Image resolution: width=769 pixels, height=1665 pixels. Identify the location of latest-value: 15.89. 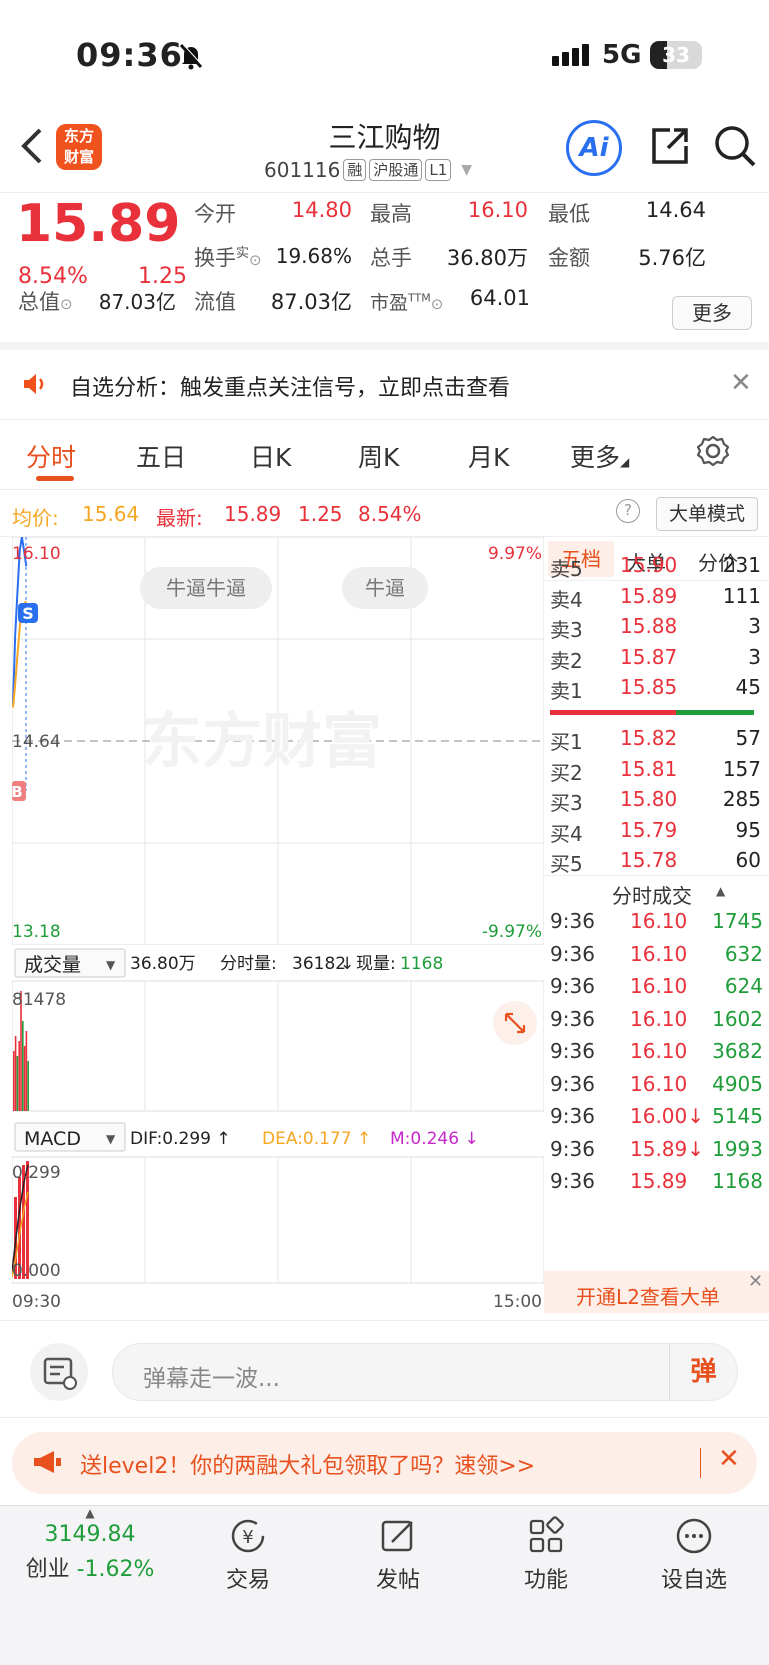
(253, 514).